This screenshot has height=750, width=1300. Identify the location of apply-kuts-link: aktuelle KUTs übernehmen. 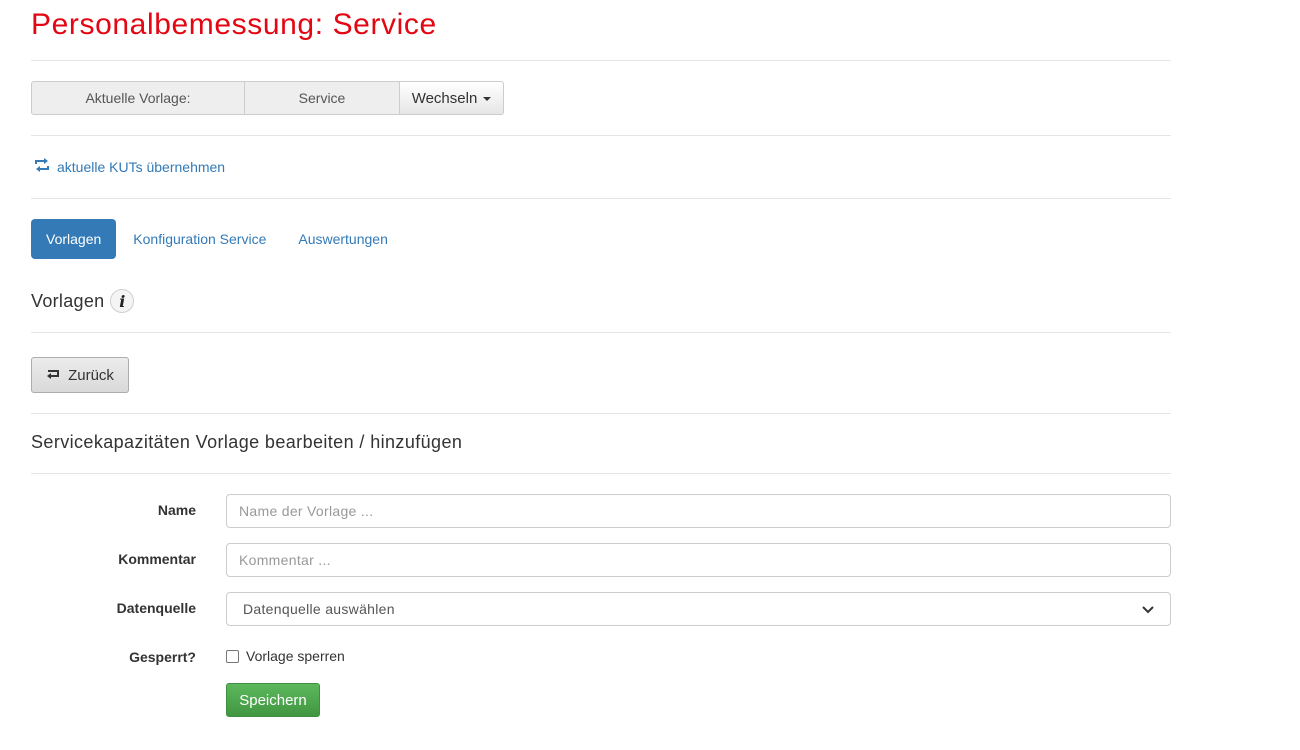
(129, 166).